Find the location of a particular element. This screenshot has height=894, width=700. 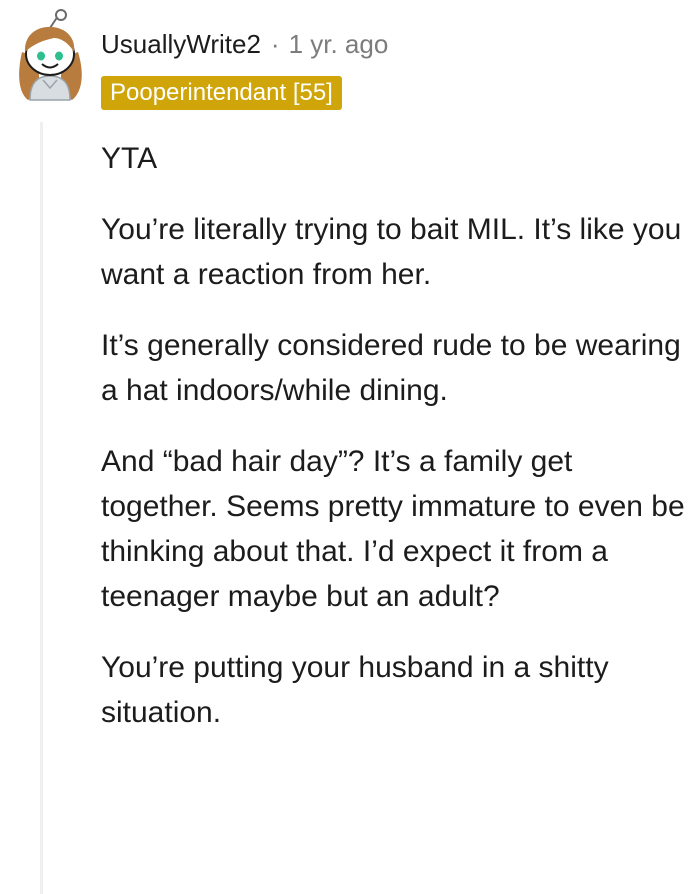

author-username-link: UsuallyWrite2 is located at coordinates (181, 44).